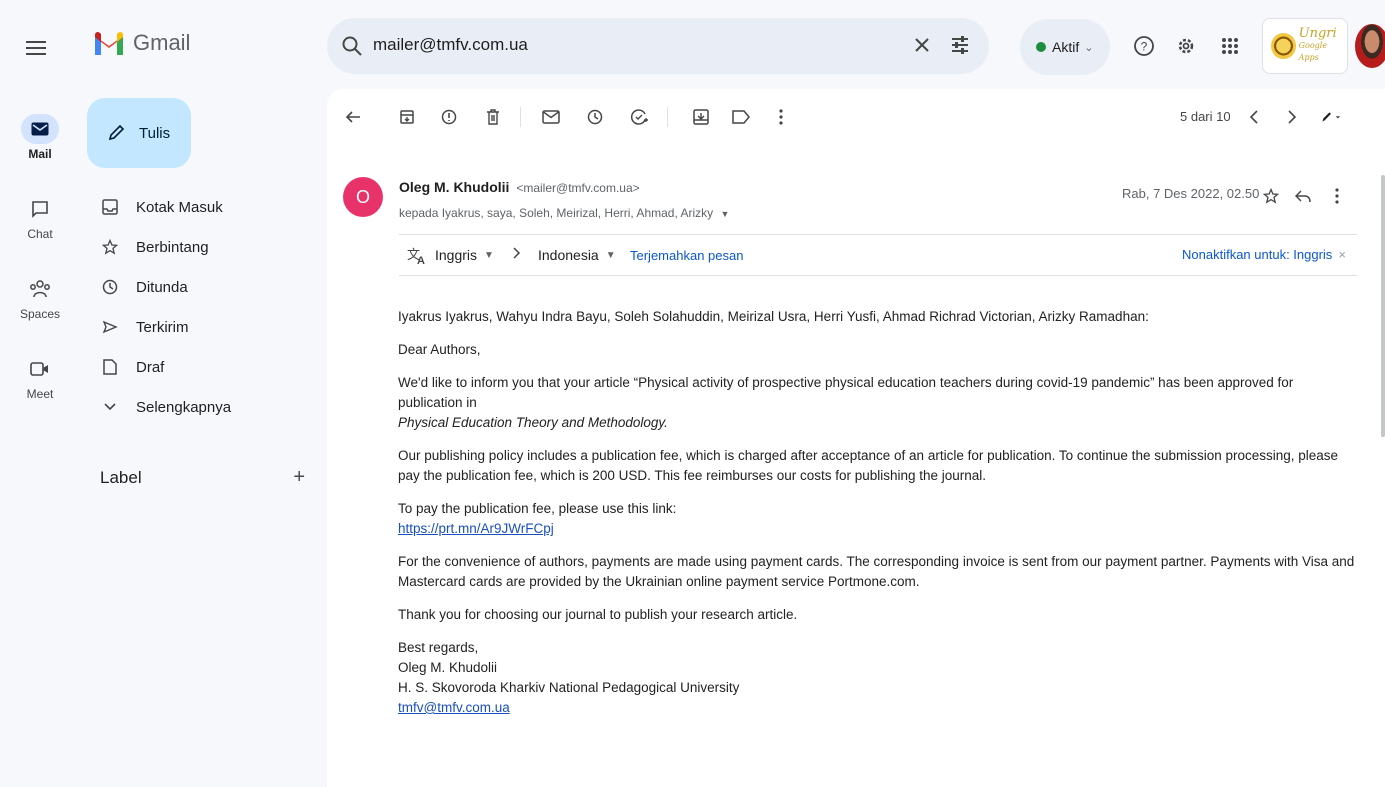  What do you see at coordinates (922, 45) in the screenshot?
I see `close-icon` at bounding box center [922, 45].